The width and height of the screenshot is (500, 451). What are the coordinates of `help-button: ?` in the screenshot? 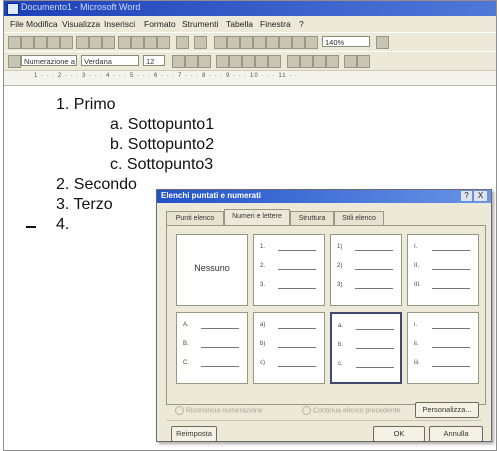 It's located at (466, 196).